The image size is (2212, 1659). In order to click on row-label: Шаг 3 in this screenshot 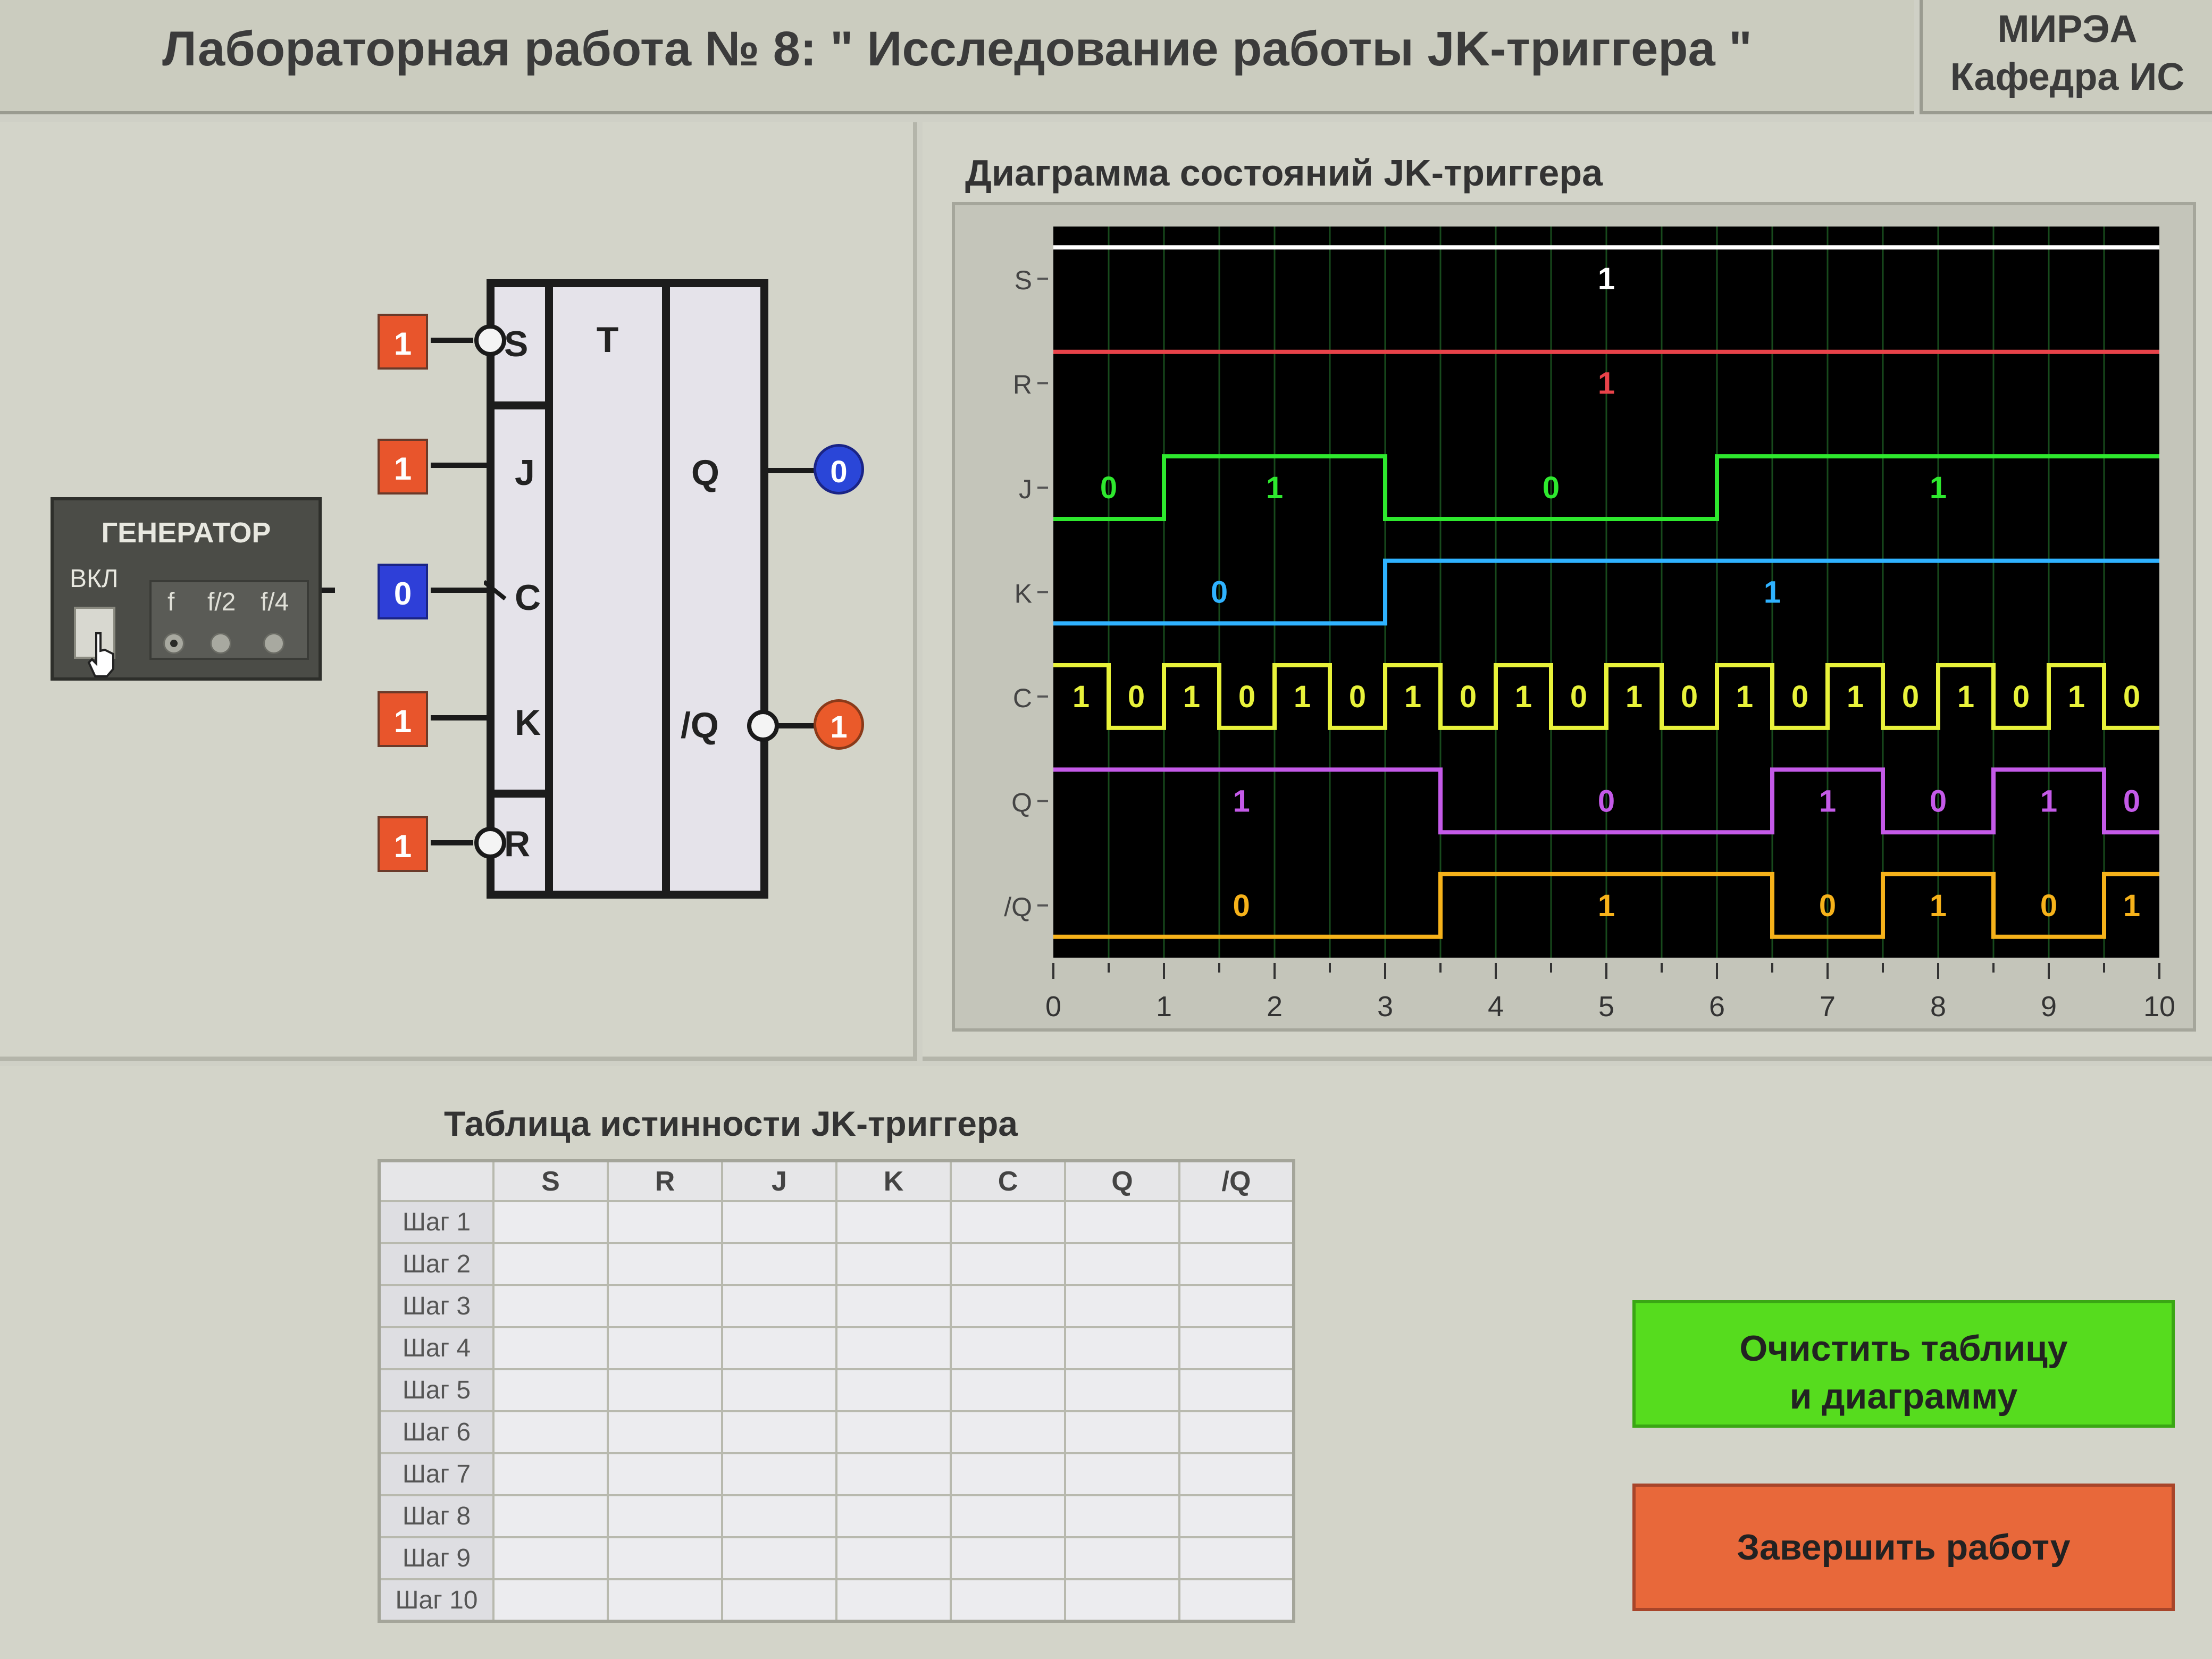, I will do `click(436, 1306)`.